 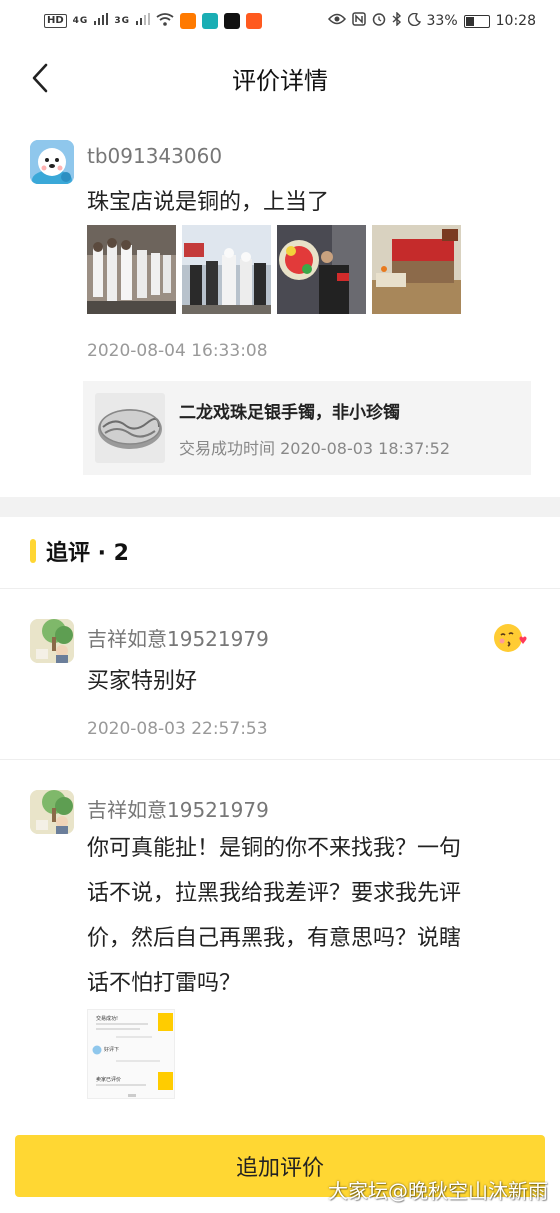 I want to click on signal-4g-icon: 4G, so click(x=80, y=21).